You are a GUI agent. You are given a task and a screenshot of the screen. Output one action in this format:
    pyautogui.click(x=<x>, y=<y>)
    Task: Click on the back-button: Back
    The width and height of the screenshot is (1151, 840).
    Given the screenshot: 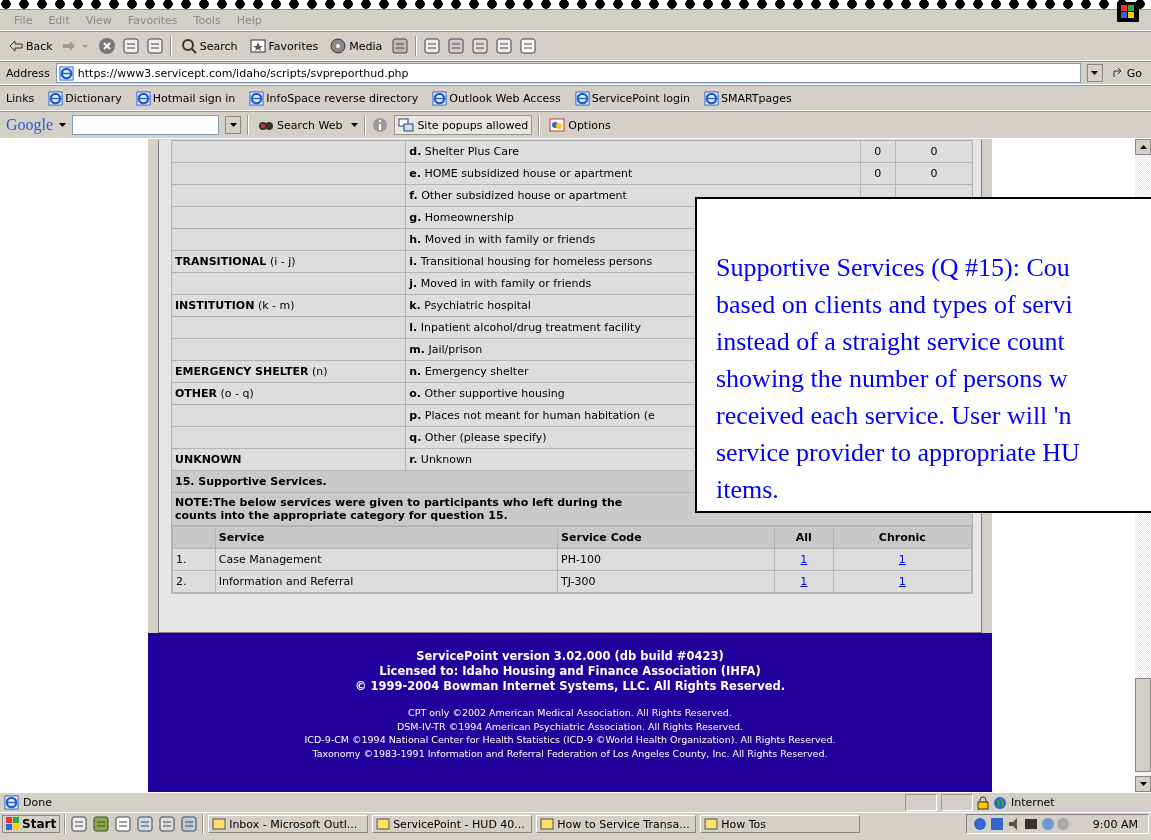 What is the action you would take?
    pyautogui.click(x=31, y=46)
    